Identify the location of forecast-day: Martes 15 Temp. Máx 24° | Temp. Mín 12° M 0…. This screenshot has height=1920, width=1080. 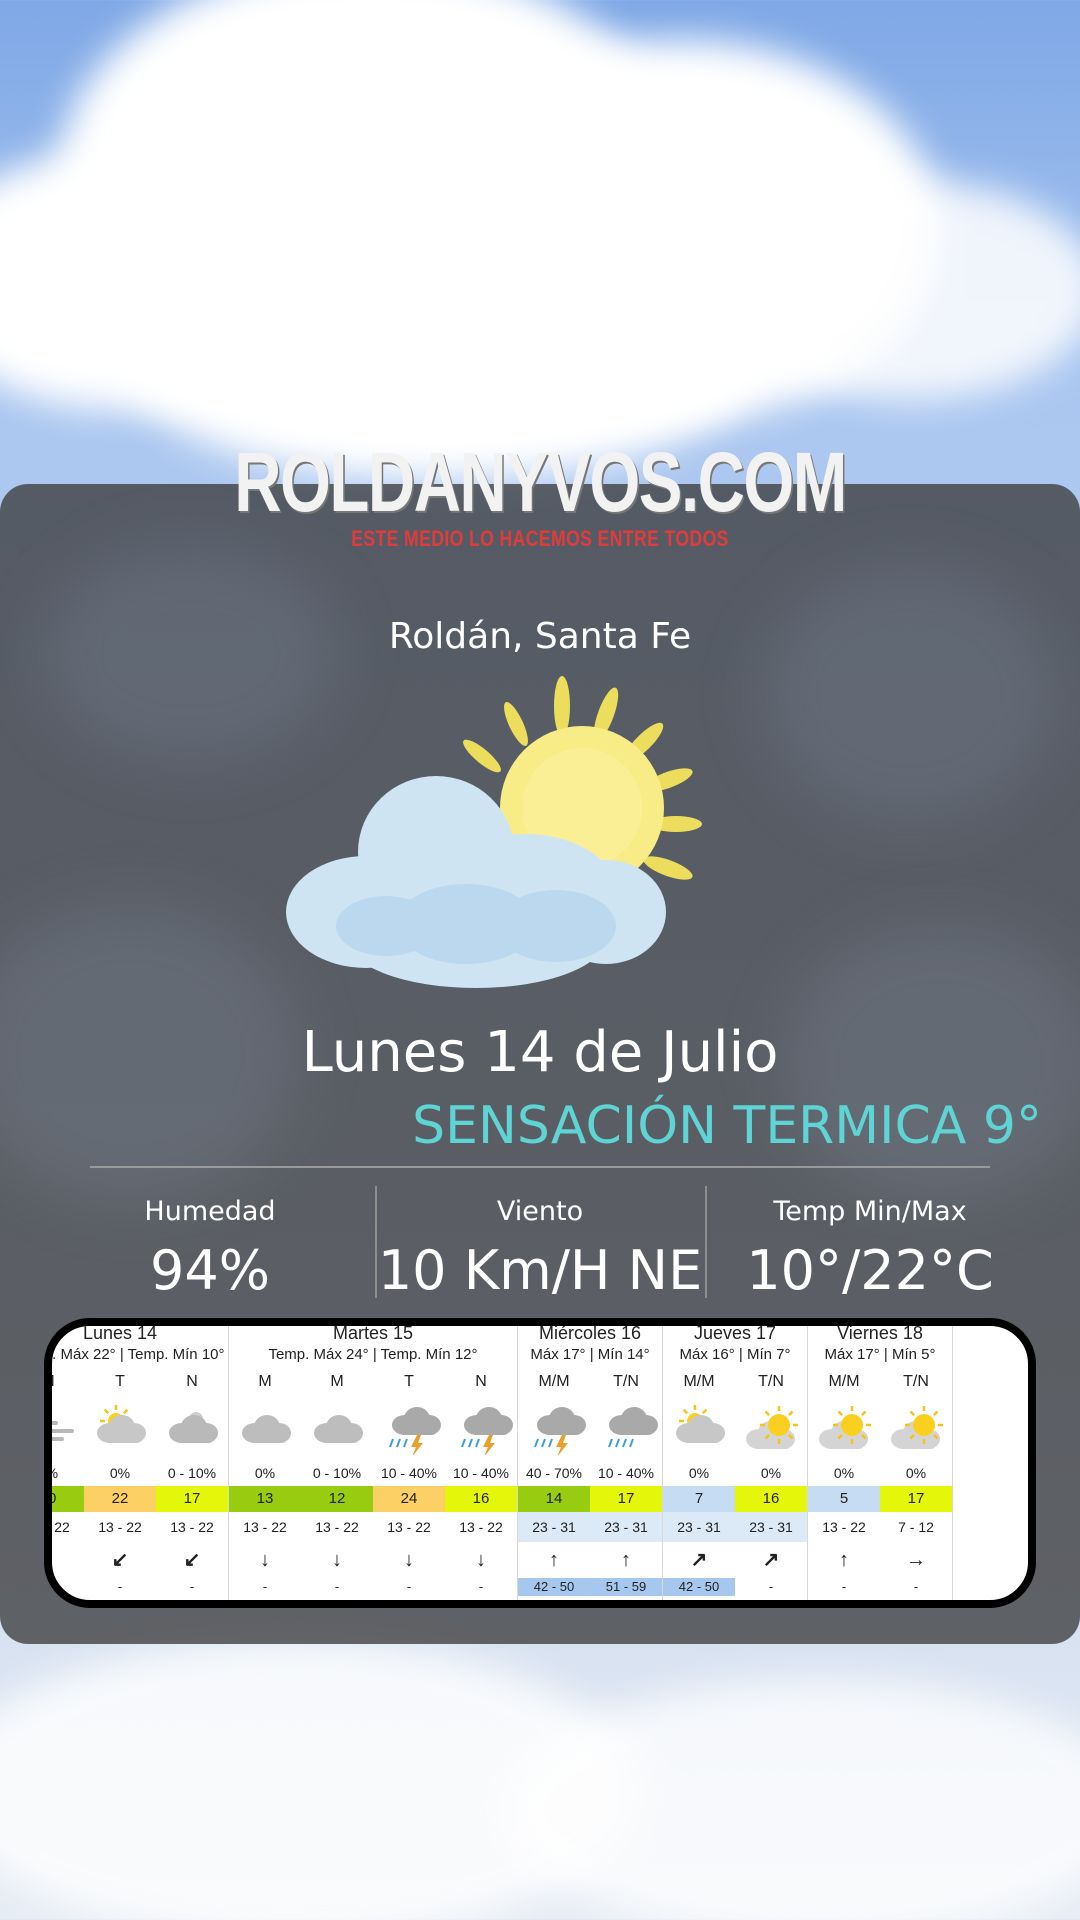
(373, 1463).